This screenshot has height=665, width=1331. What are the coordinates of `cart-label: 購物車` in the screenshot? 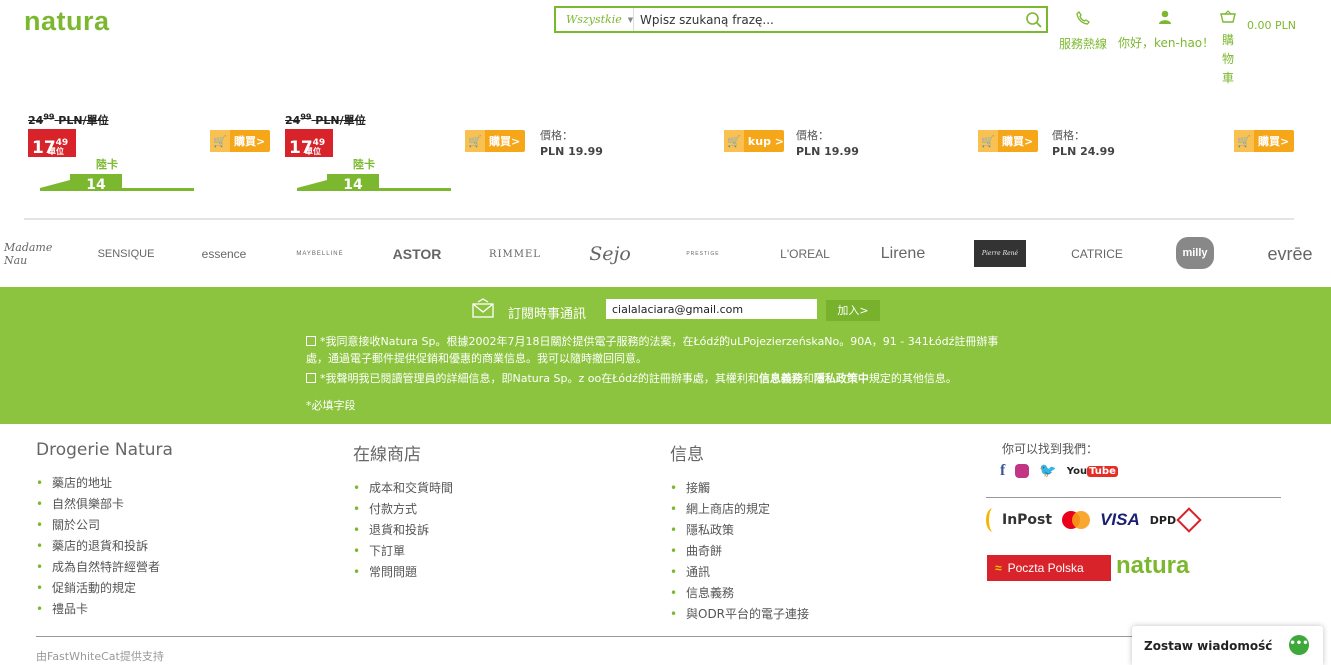 It's located at (1227, 59).